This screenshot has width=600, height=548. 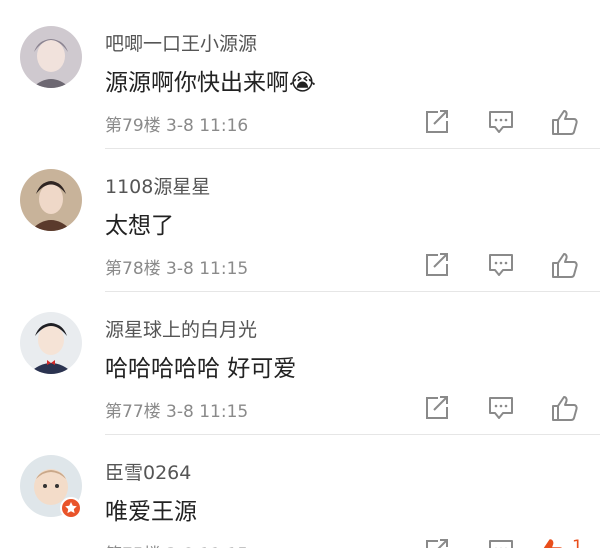 I want to click on verified-badge-icon, so click(x=71, y=508).